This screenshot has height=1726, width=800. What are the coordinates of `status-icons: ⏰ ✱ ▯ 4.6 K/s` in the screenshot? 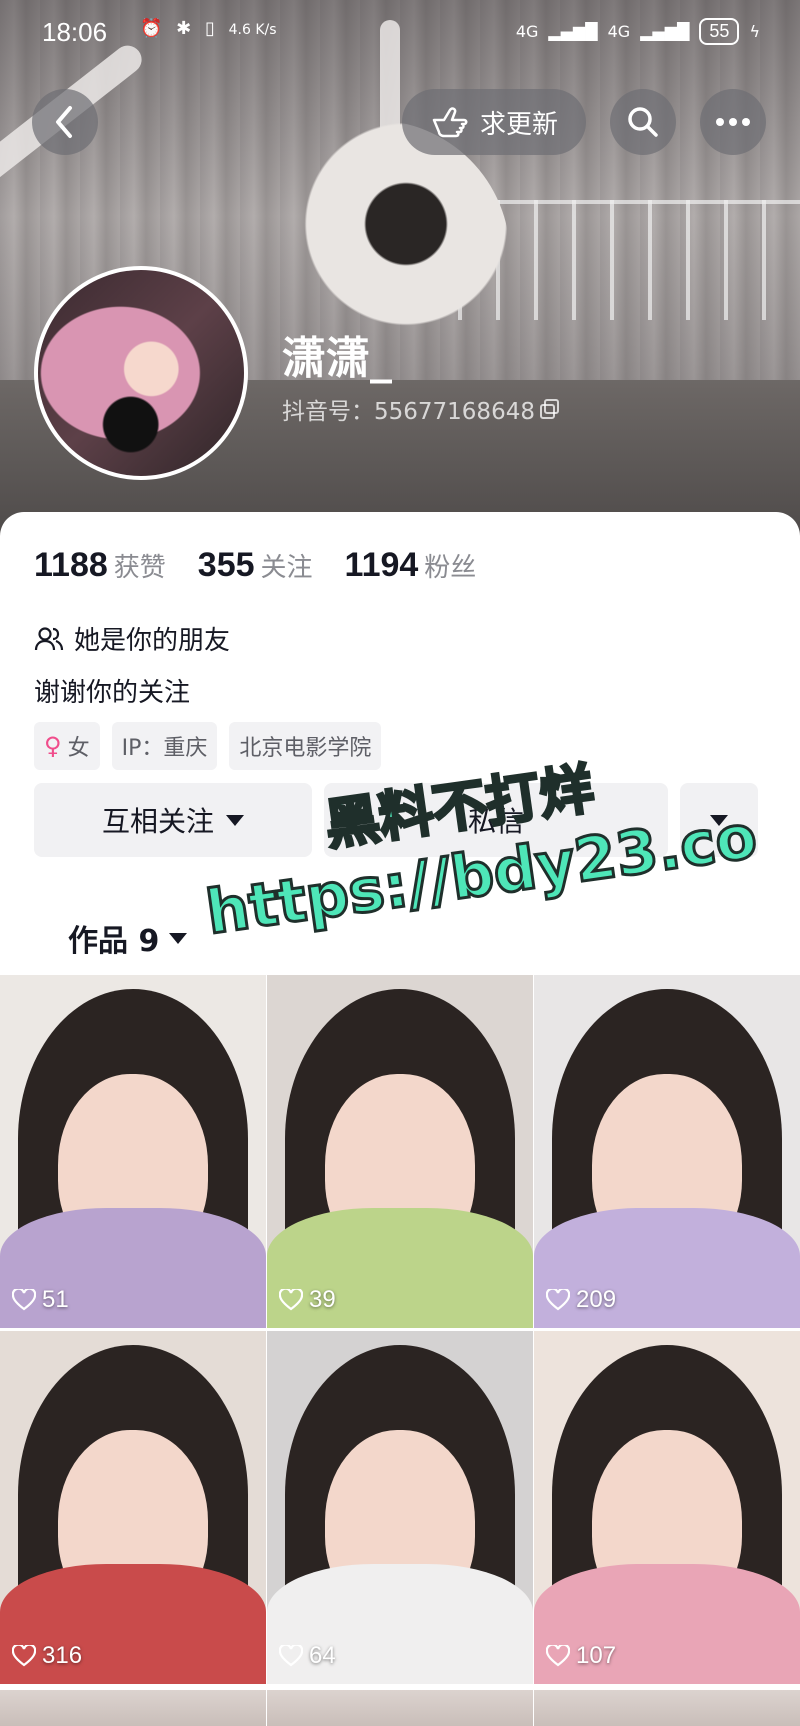 It's located at (208, 28).